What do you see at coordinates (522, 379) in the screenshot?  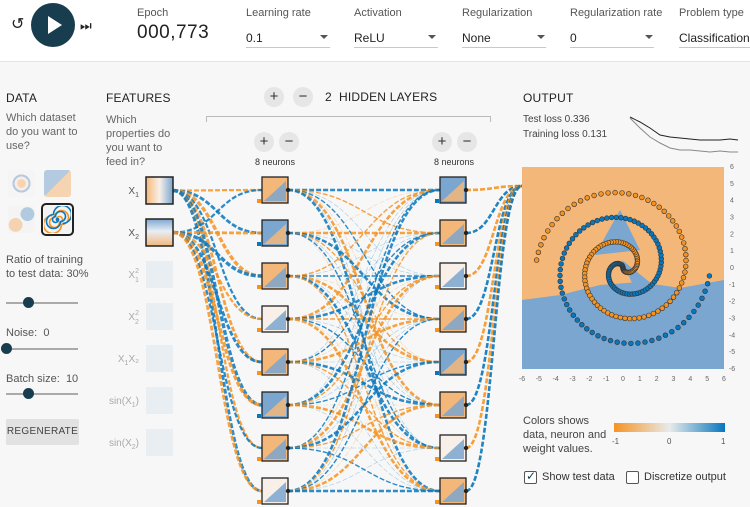 I see `x-axis-tick: -6` at bounding box center [522, 379].